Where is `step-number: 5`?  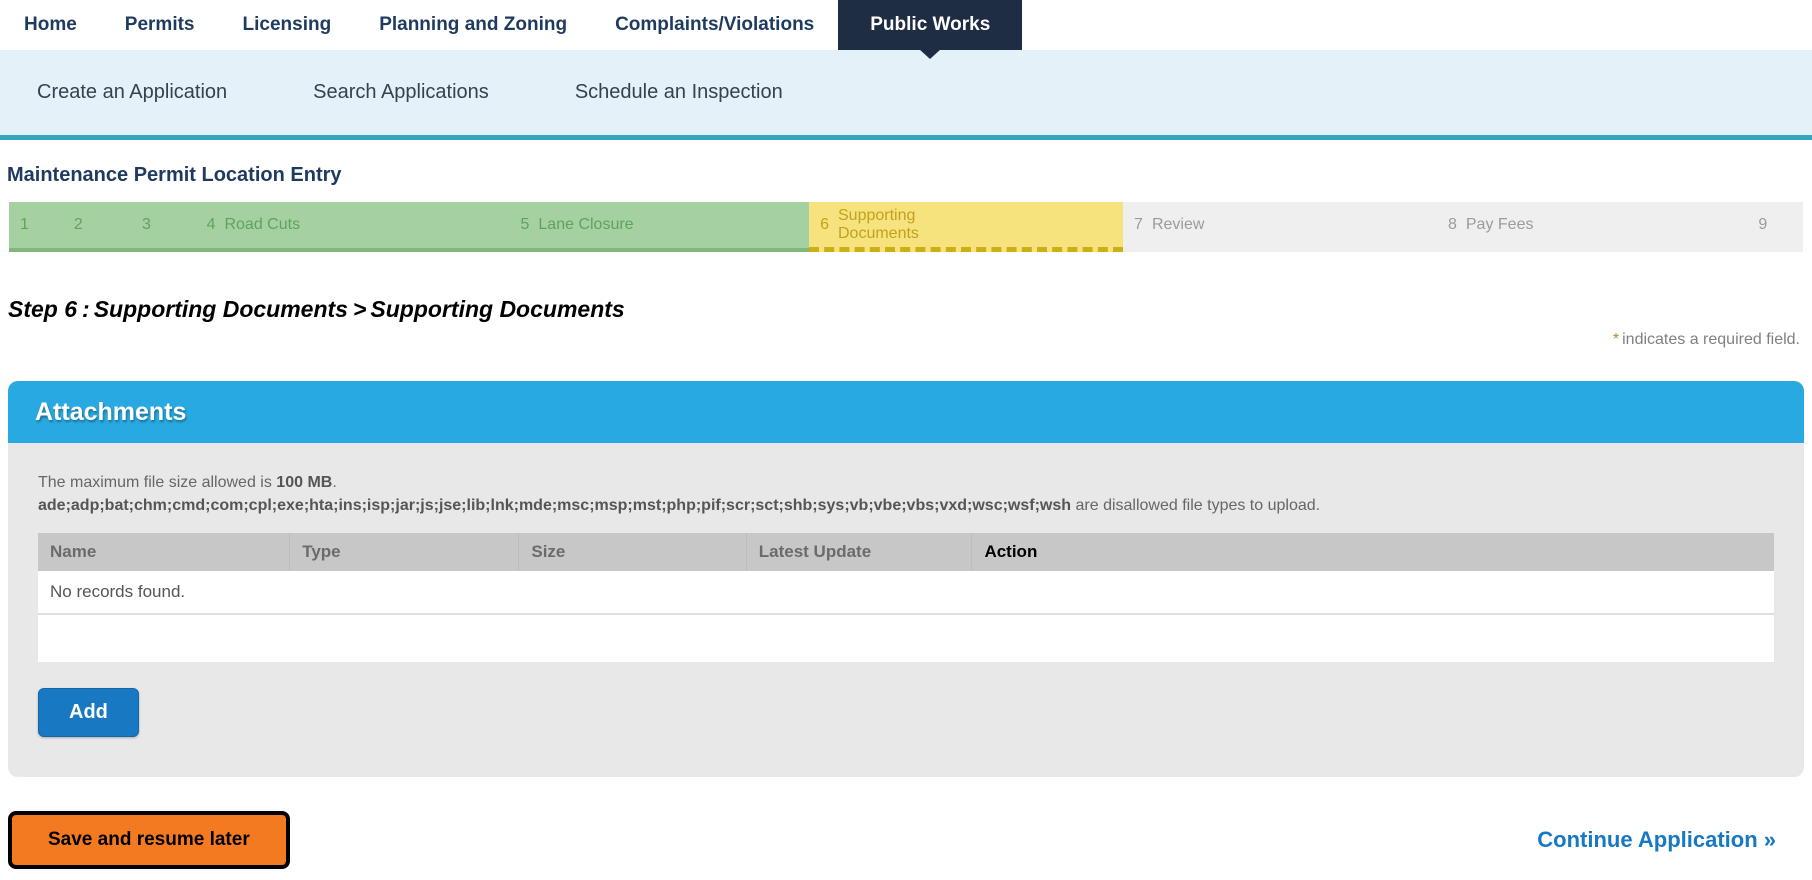
step-number: 5 is located at coordinates (525, 224).